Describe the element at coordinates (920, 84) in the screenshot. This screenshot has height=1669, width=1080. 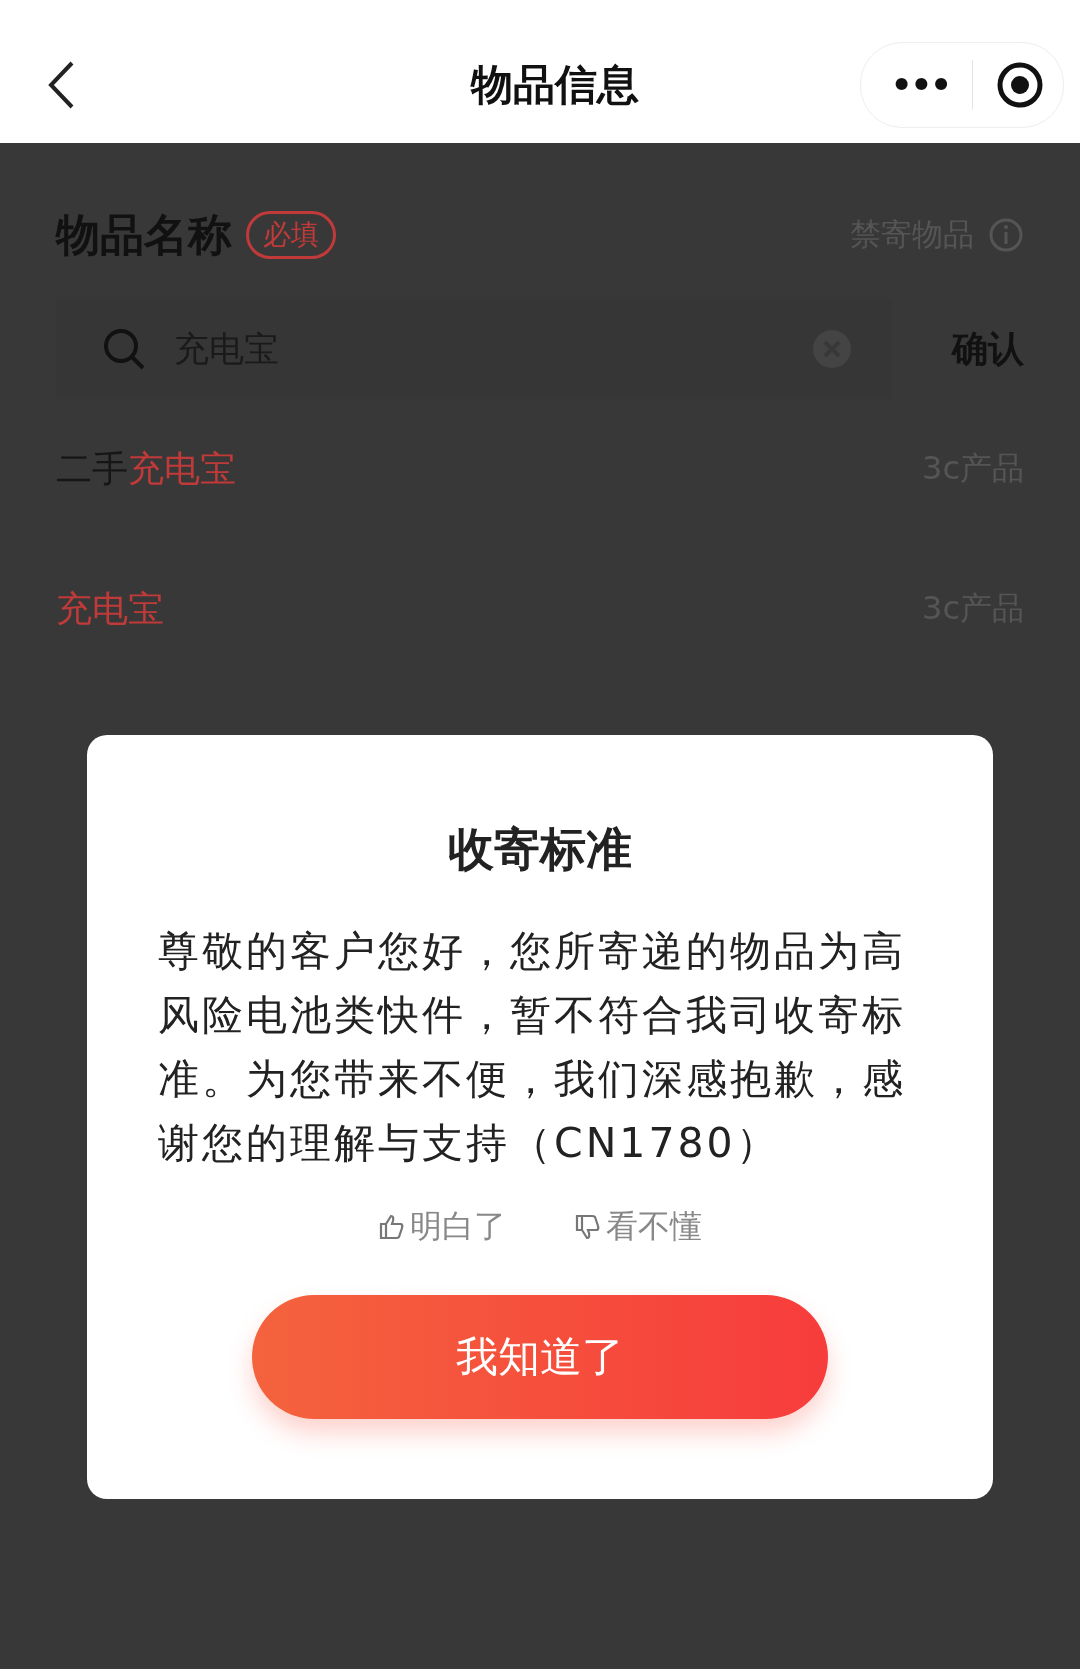
I see `more-button: •••` at that location.